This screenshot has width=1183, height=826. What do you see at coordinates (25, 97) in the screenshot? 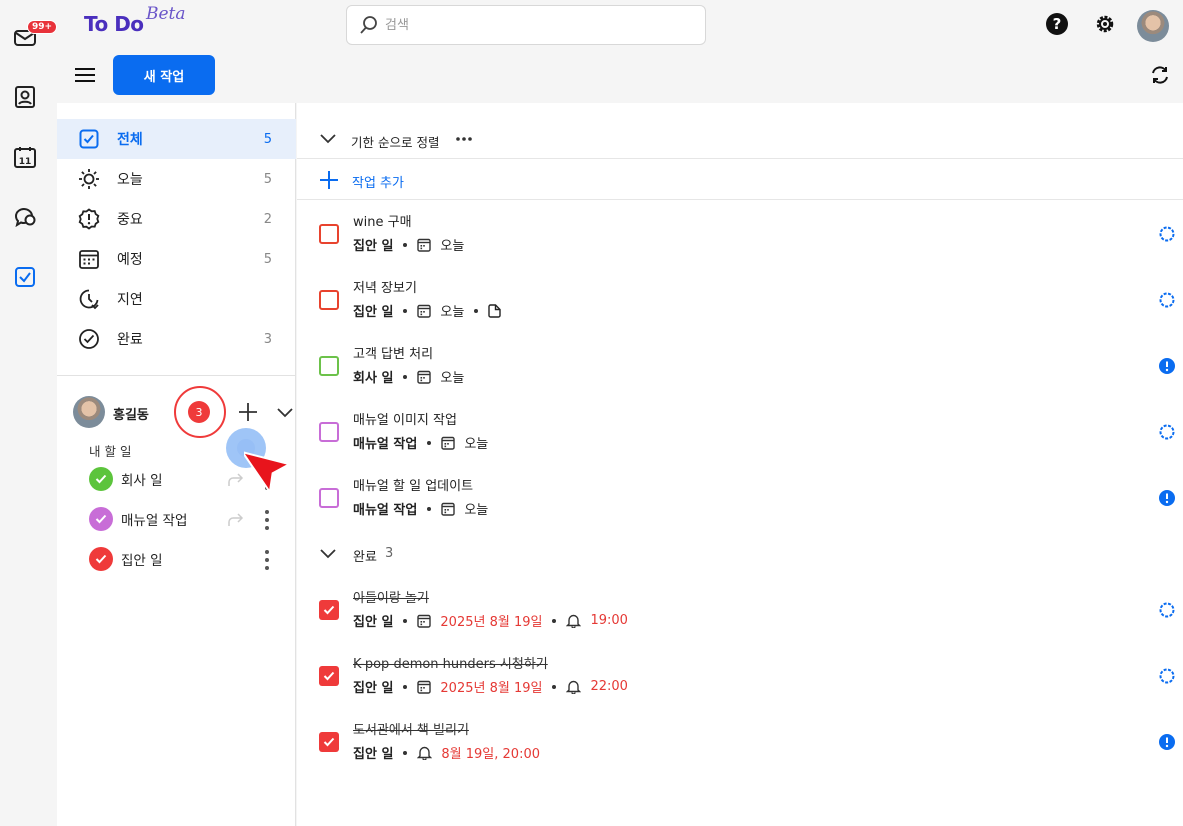
I see `contacts-icon` at bounding box center [25, 97].